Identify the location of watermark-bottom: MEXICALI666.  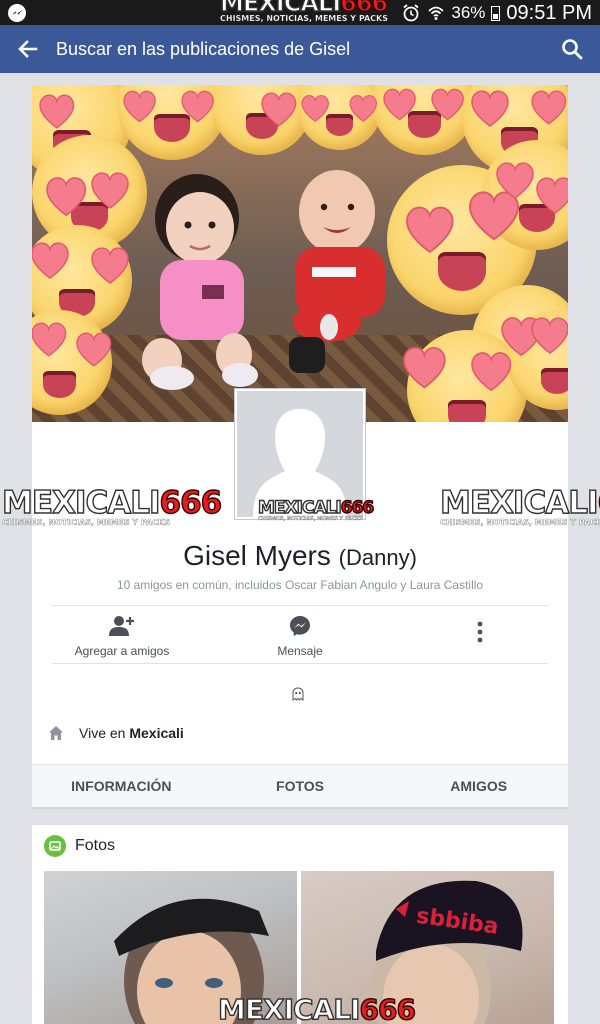
(316, 1008).